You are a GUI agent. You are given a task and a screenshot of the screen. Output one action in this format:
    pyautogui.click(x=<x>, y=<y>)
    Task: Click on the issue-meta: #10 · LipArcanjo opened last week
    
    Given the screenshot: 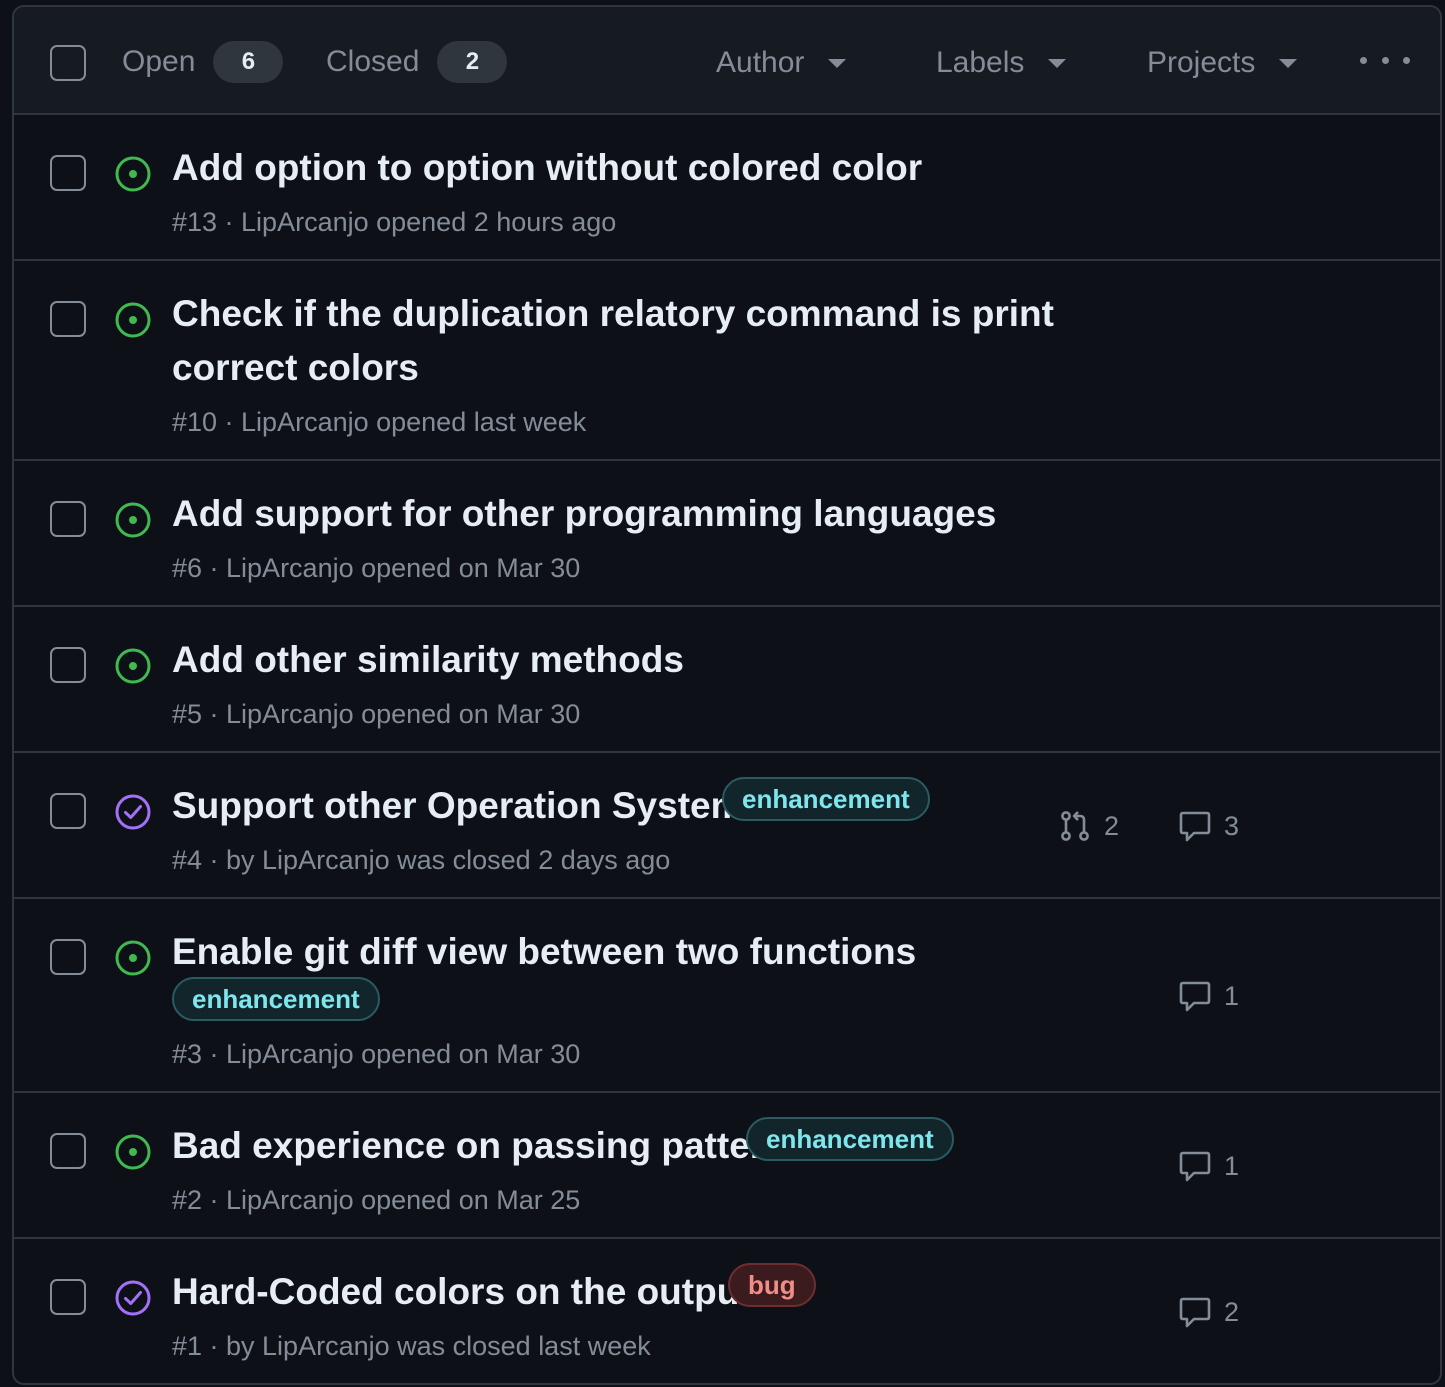 What is the action you would take?
    pyautogui.click(x=379, y=422)
    